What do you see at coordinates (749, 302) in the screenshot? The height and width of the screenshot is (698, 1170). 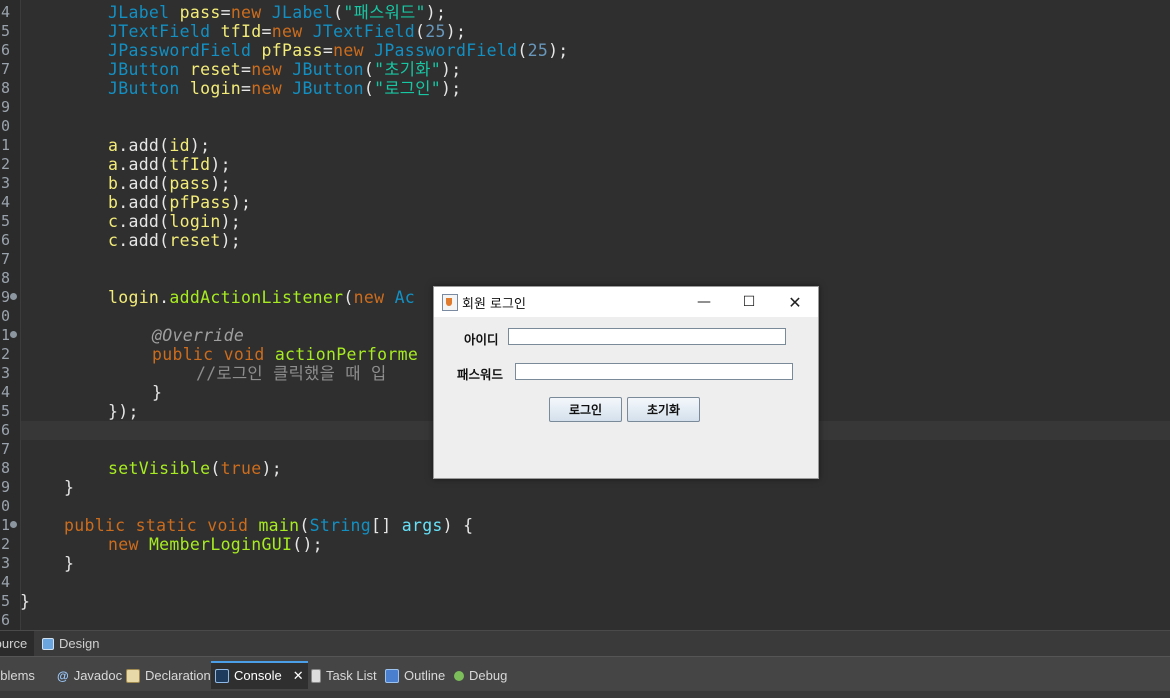 I see `maximize-icon: ☐` at bounding box center [749, 302].